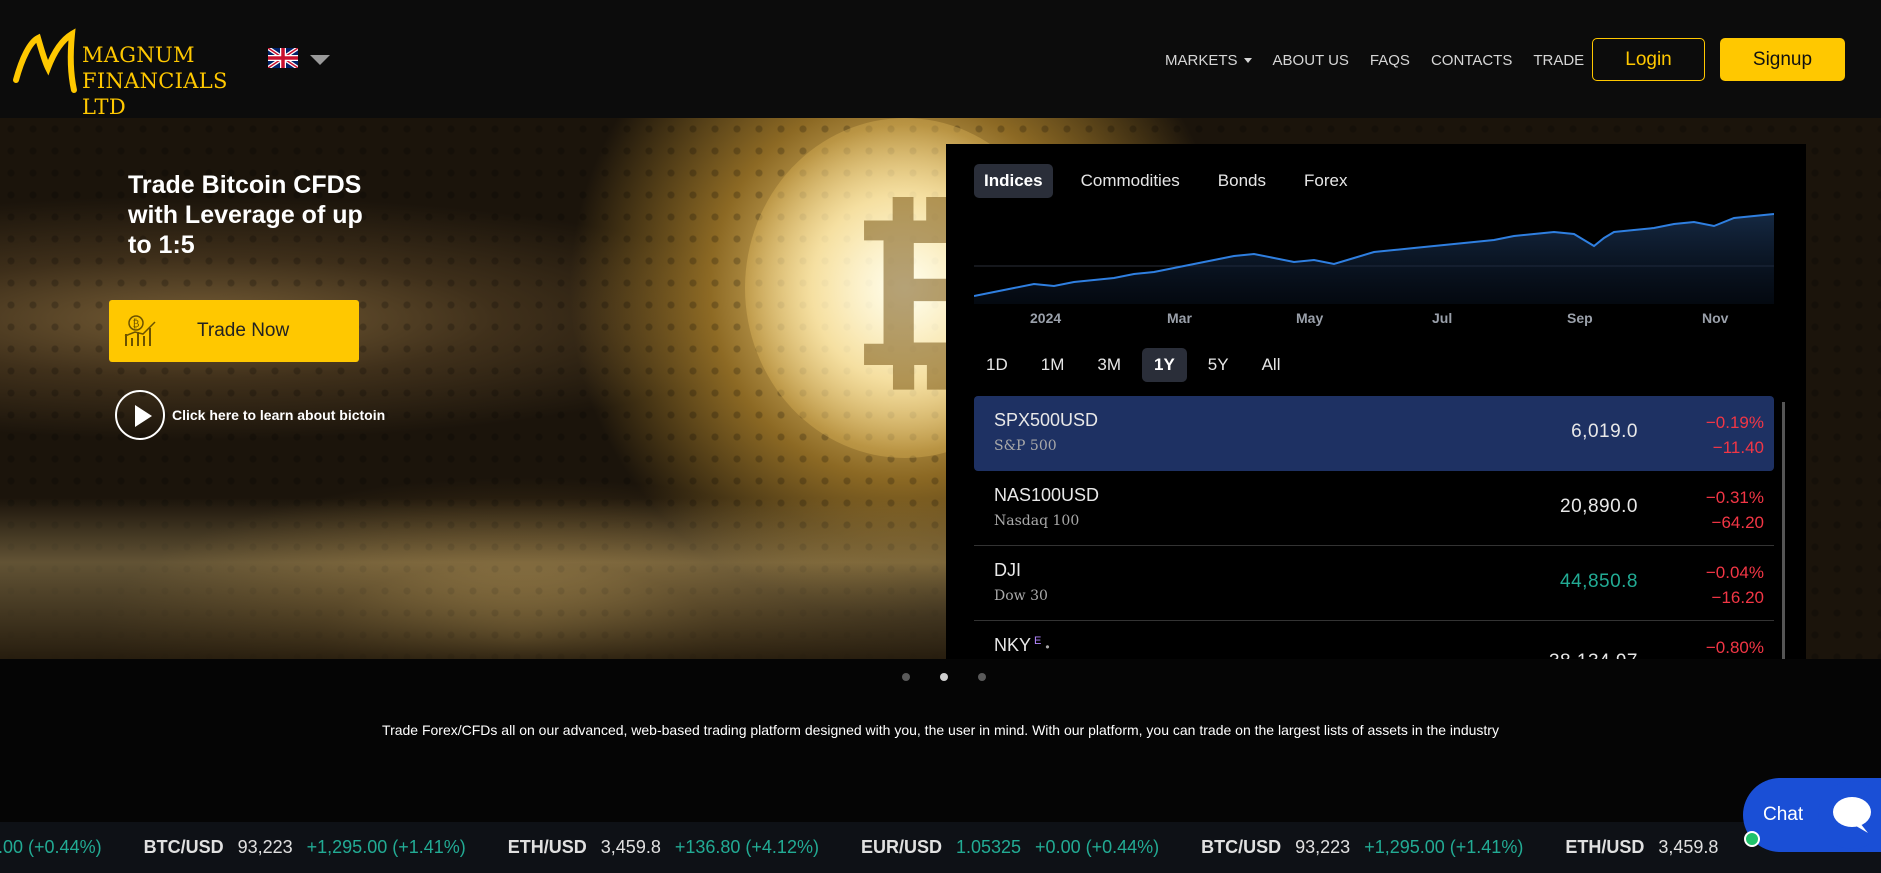 Image resolution: width=1881 pixels, height=873 pixels. What do you see at coordinates (1374, 583) in the screenshot?
I see `symbol-row: DJI Dow 30 44,850.8 −0.04% −16.20` at bounding box center [1374, 583].